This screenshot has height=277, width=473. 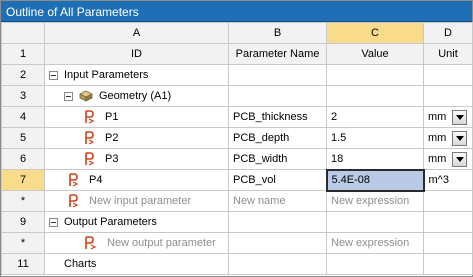 I want to click on charts-node: Charts, so click(x=136, y=264).